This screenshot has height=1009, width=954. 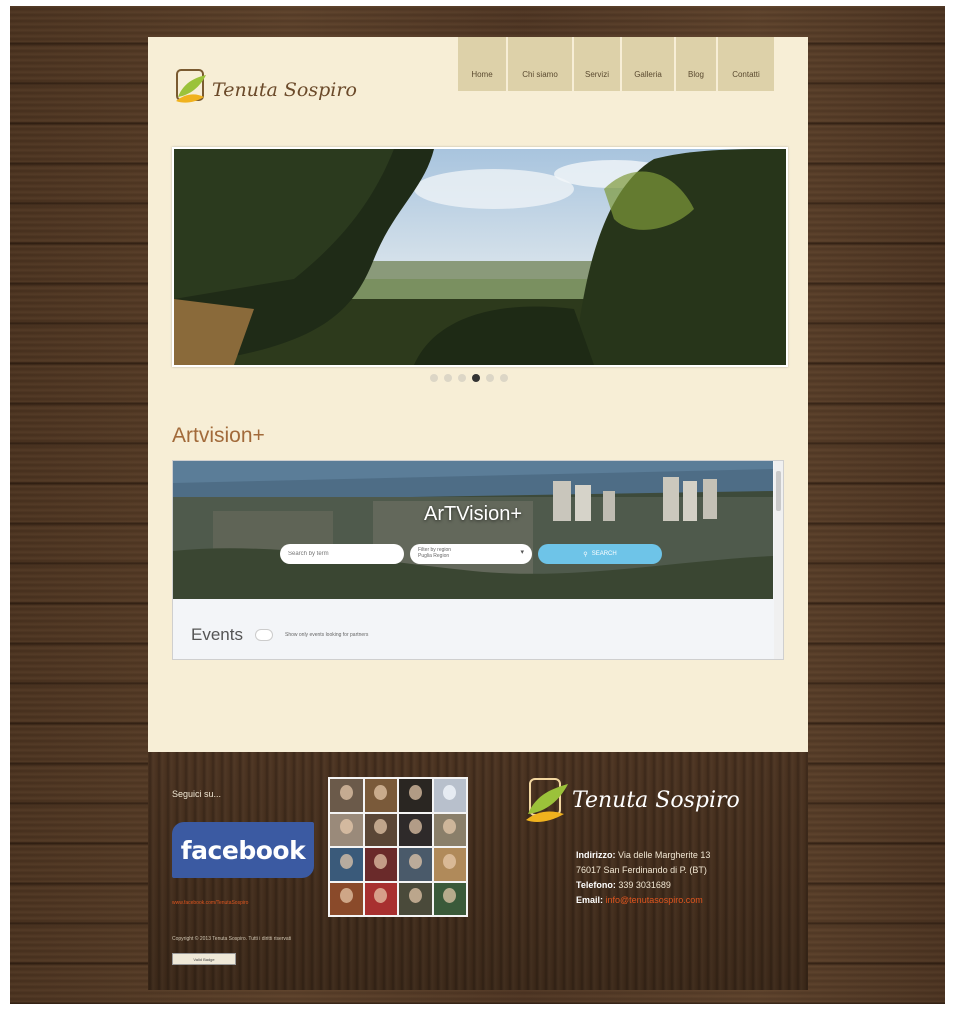 I want to click on search-icon: ⚲, so click(x=585, y=554).